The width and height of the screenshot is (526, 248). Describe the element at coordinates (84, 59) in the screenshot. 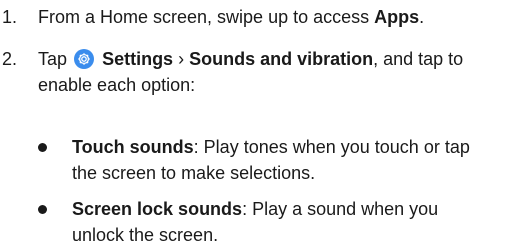

I see `settings-gear-icon` at that location.